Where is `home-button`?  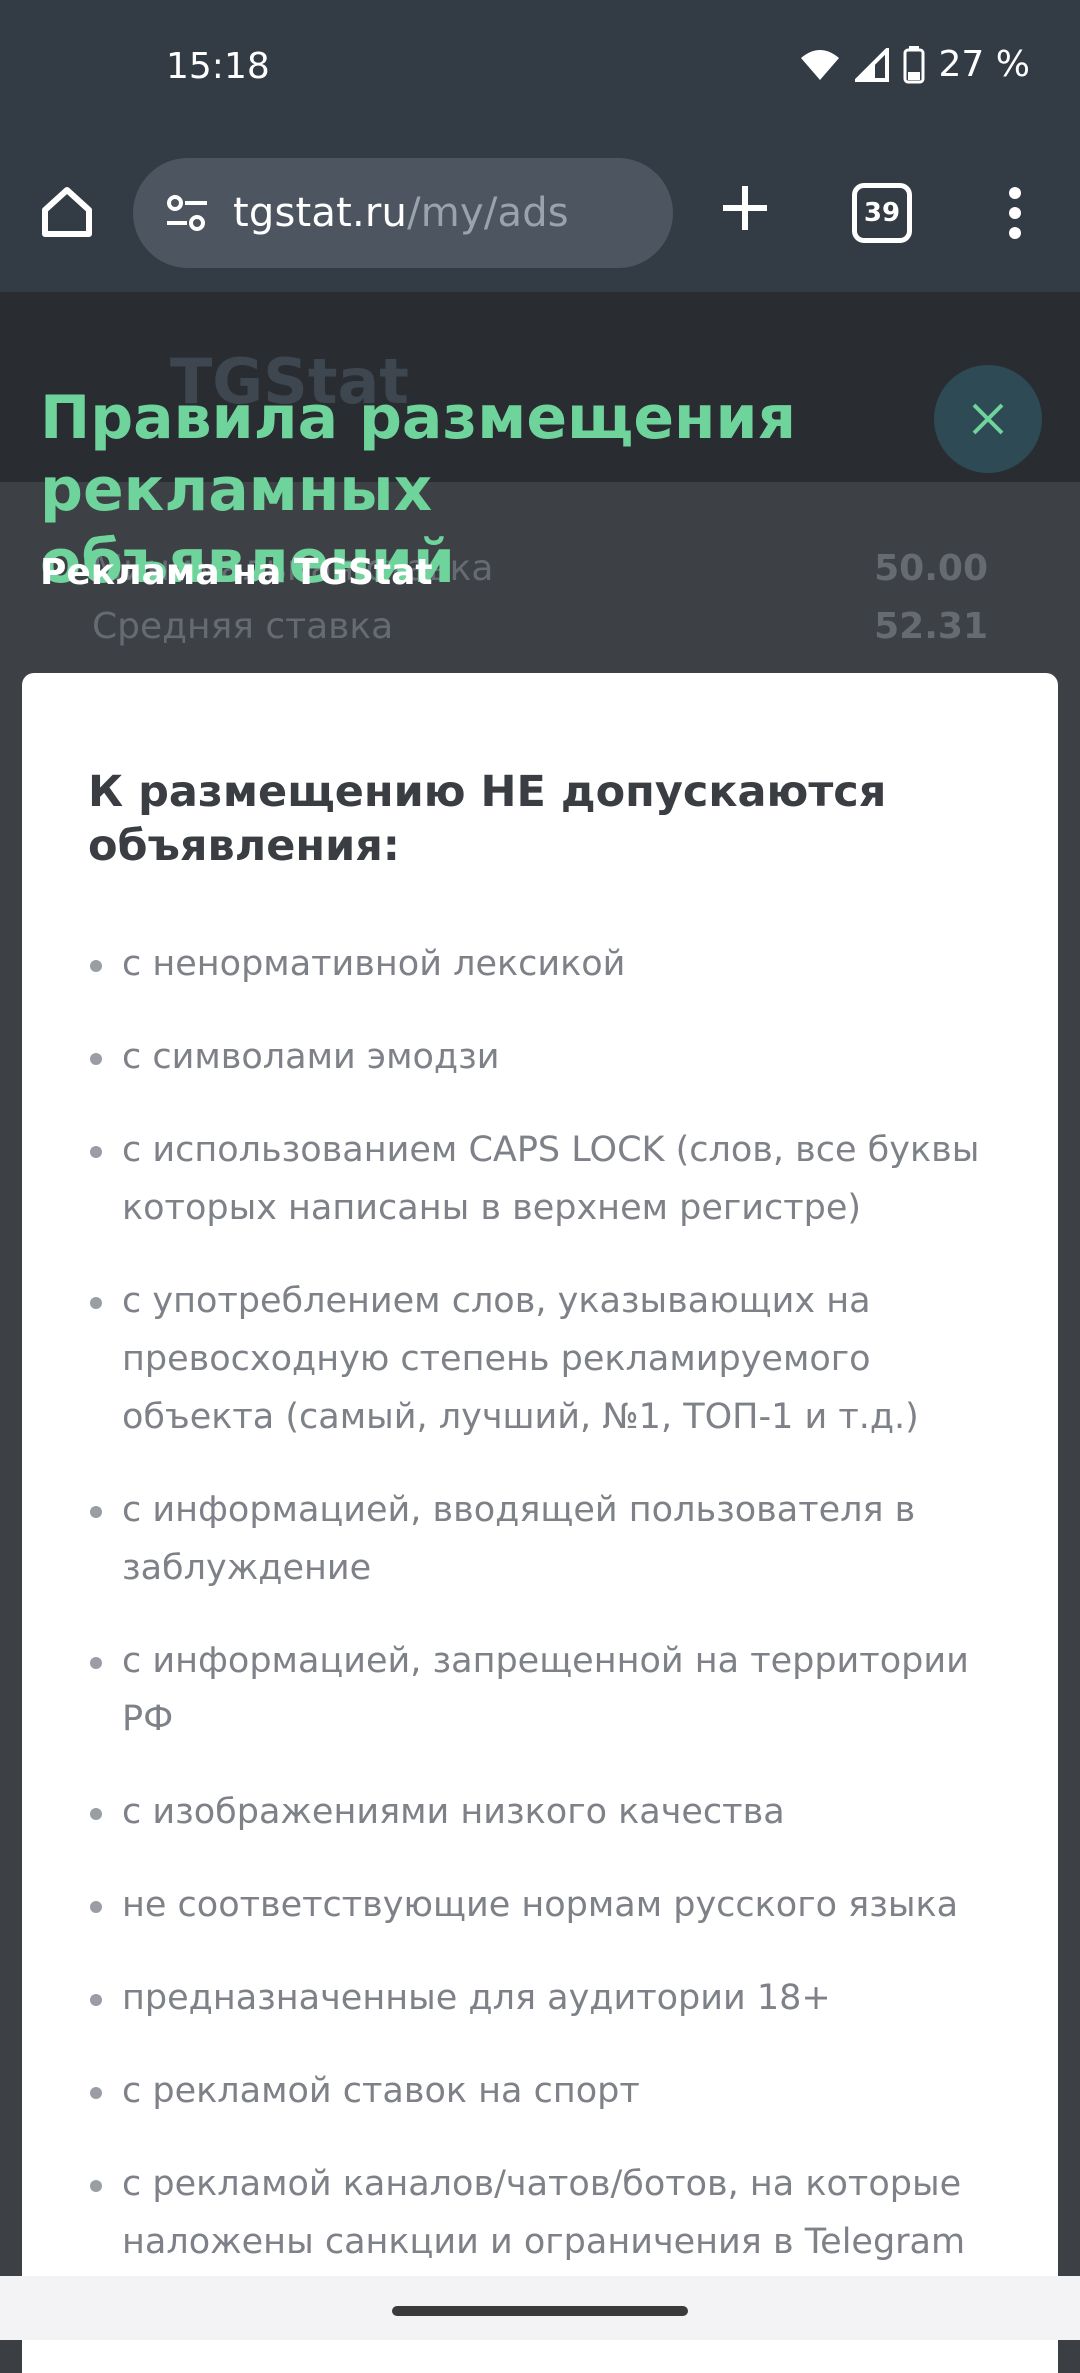 home-button is located at coordinates (67, 212).